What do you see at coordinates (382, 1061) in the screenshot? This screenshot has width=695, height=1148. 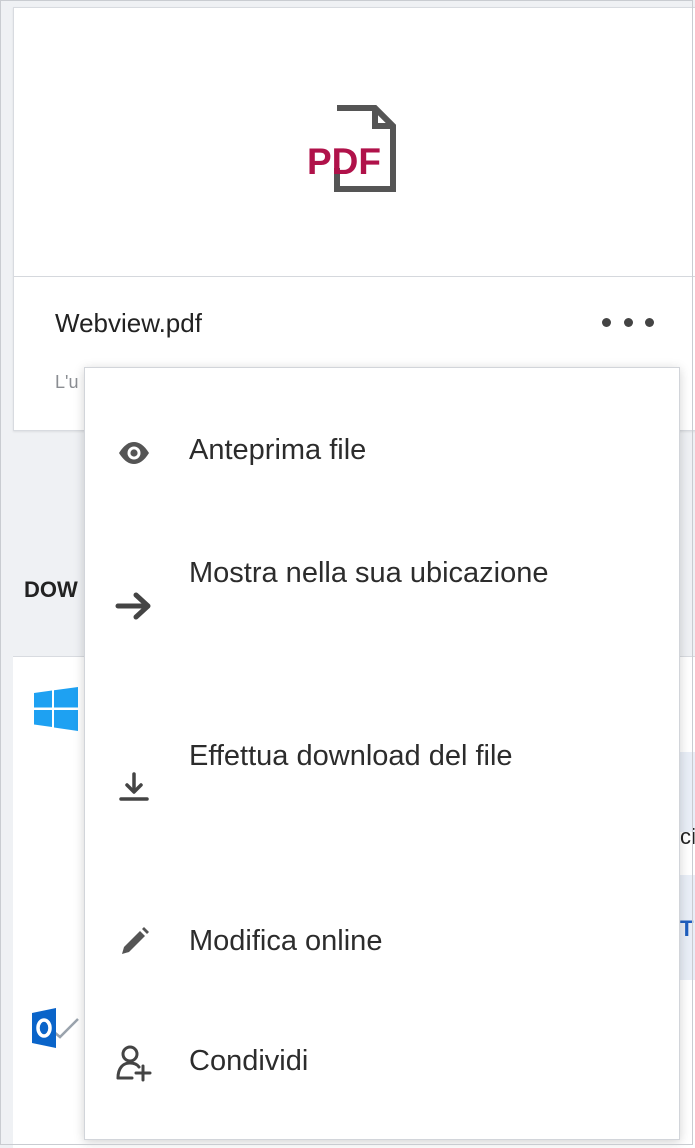 I see `menu-item-share: Condividi` at bounding box center [382, 1061].